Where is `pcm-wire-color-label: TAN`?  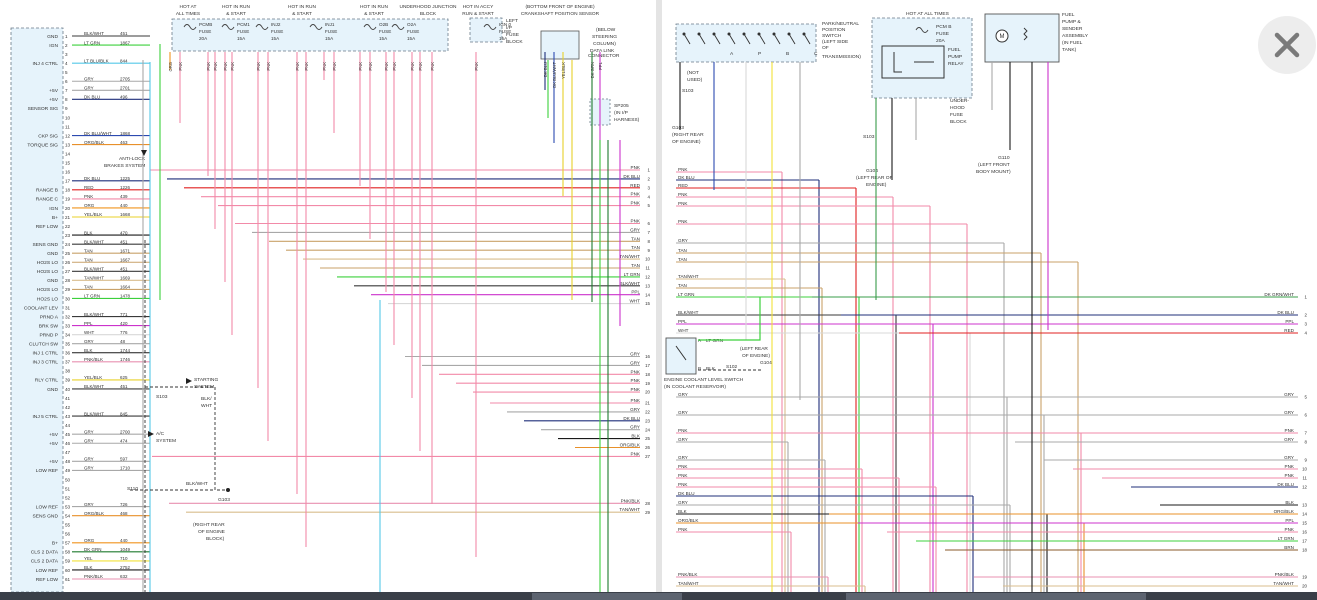
pcm-wire-color-label: TAN is located at coordinates (88, 259).